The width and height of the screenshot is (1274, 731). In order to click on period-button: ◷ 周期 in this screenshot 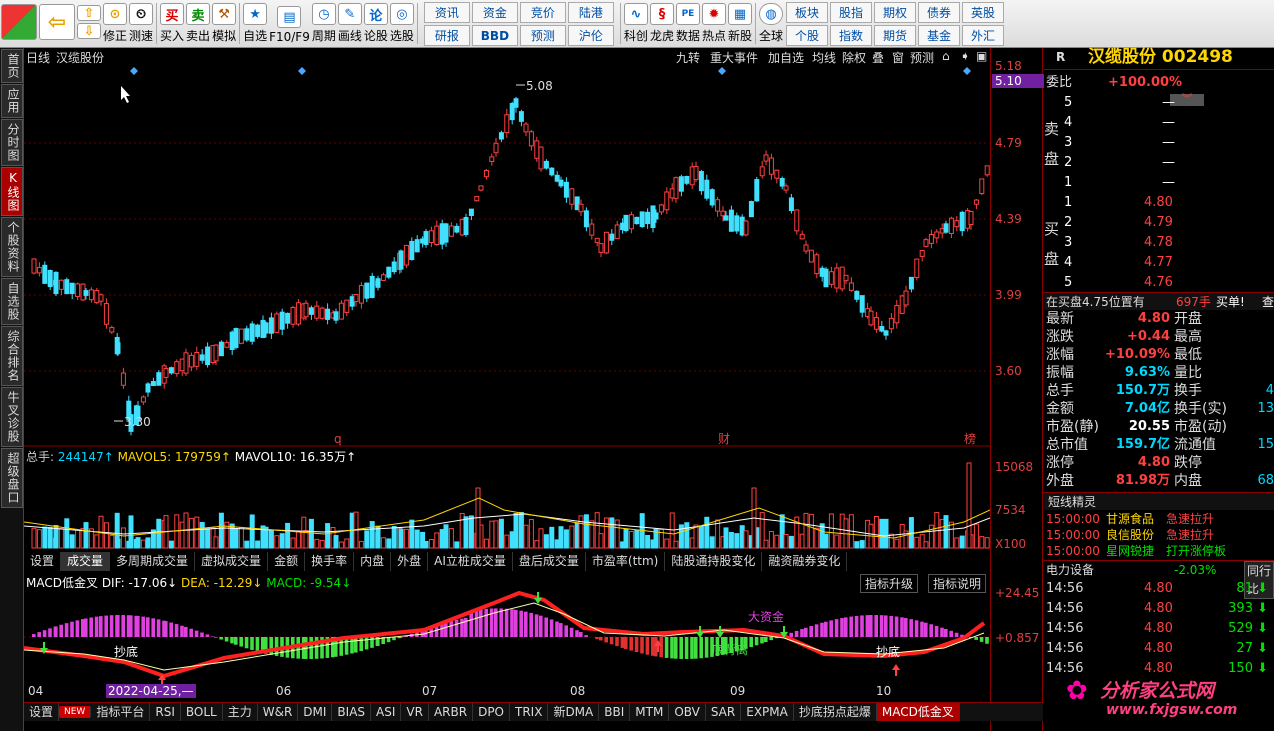, I will do `click(324, 23)`.